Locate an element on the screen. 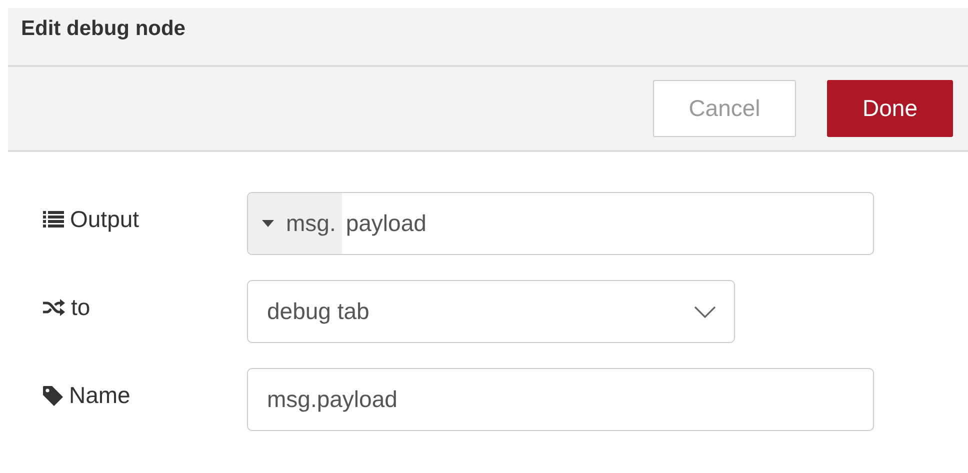 Image resolution: width=968 pixels, height=473 pixels. input-field: msg.payload is located at coordinates (560, 399).